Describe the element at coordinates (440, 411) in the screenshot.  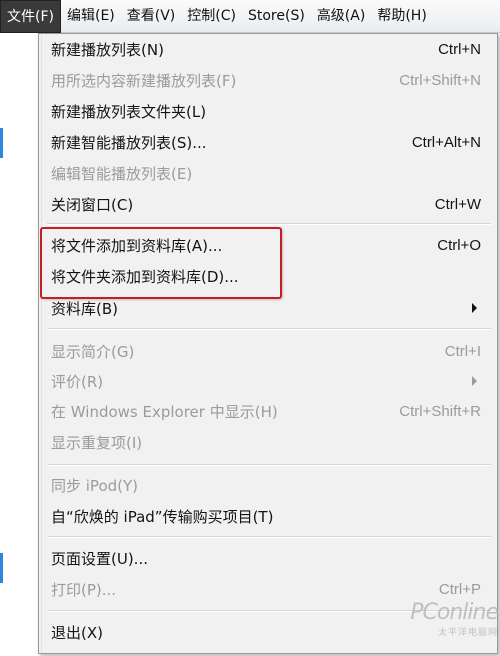
I see `menu-item-shortcut: Ctrl+Shift+R` at that location.